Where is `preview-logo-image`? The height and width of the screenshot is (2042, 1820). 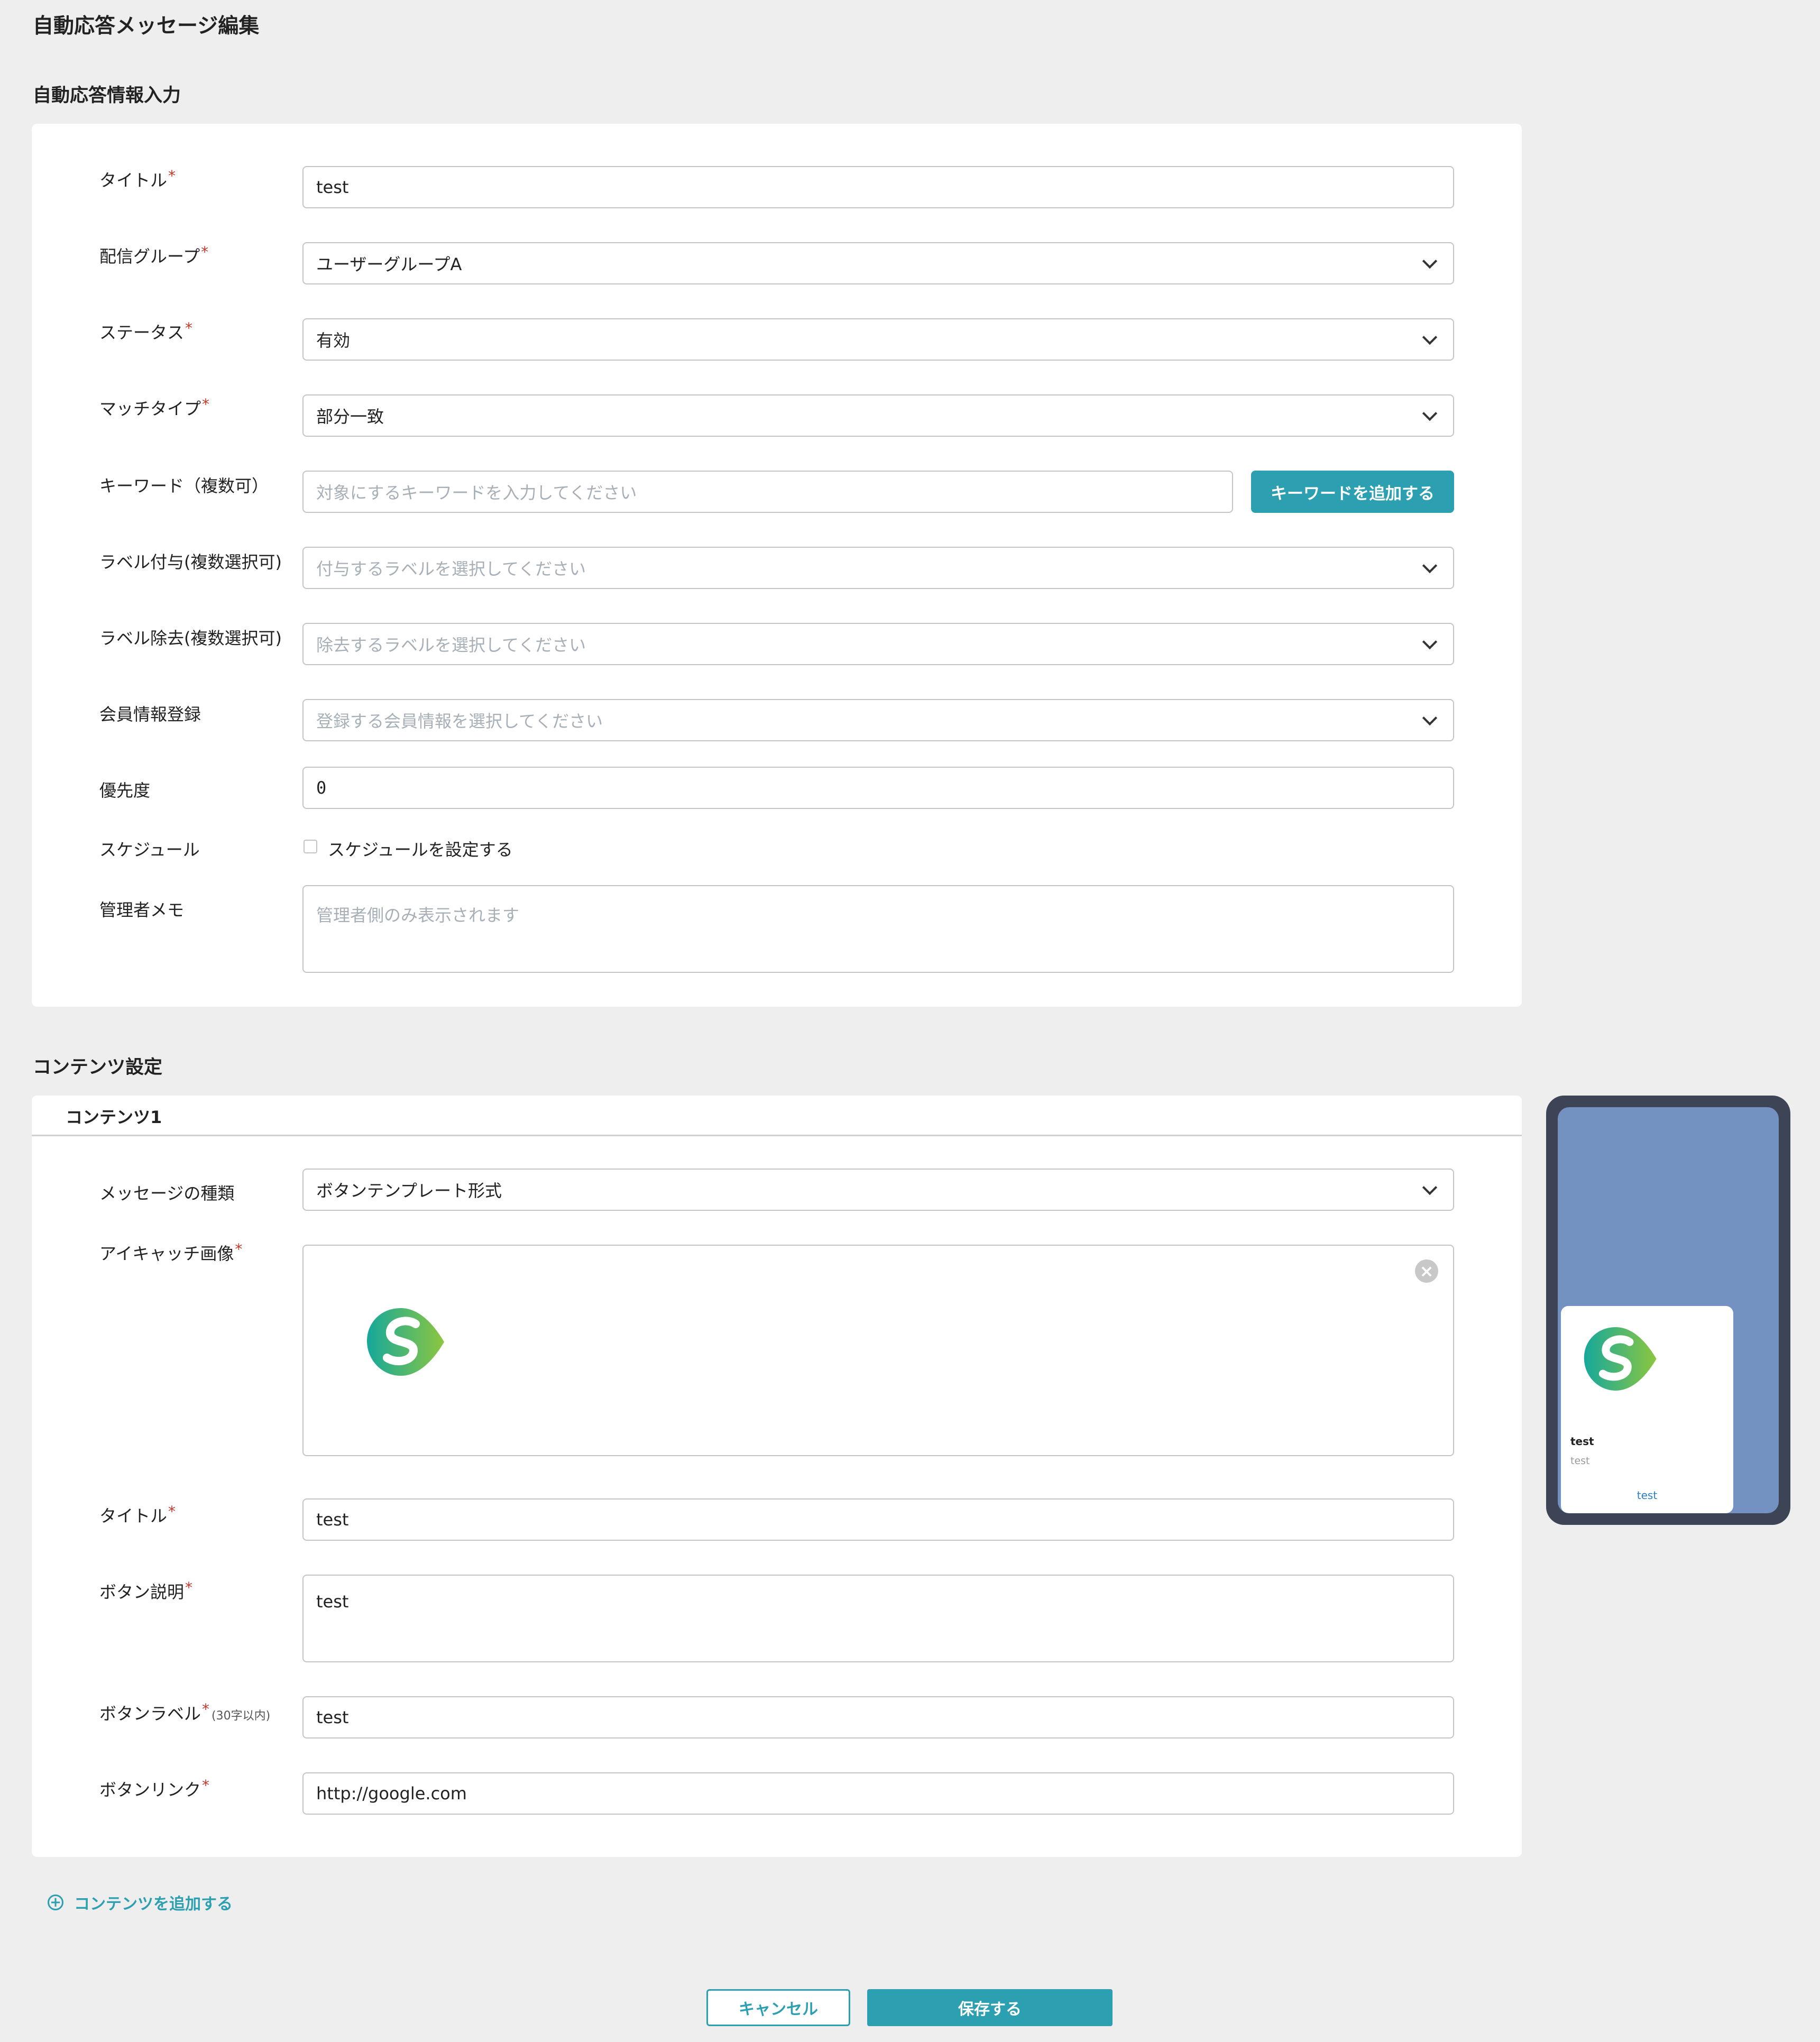 preview-logo-image is located at coordinates (1620, 1359).